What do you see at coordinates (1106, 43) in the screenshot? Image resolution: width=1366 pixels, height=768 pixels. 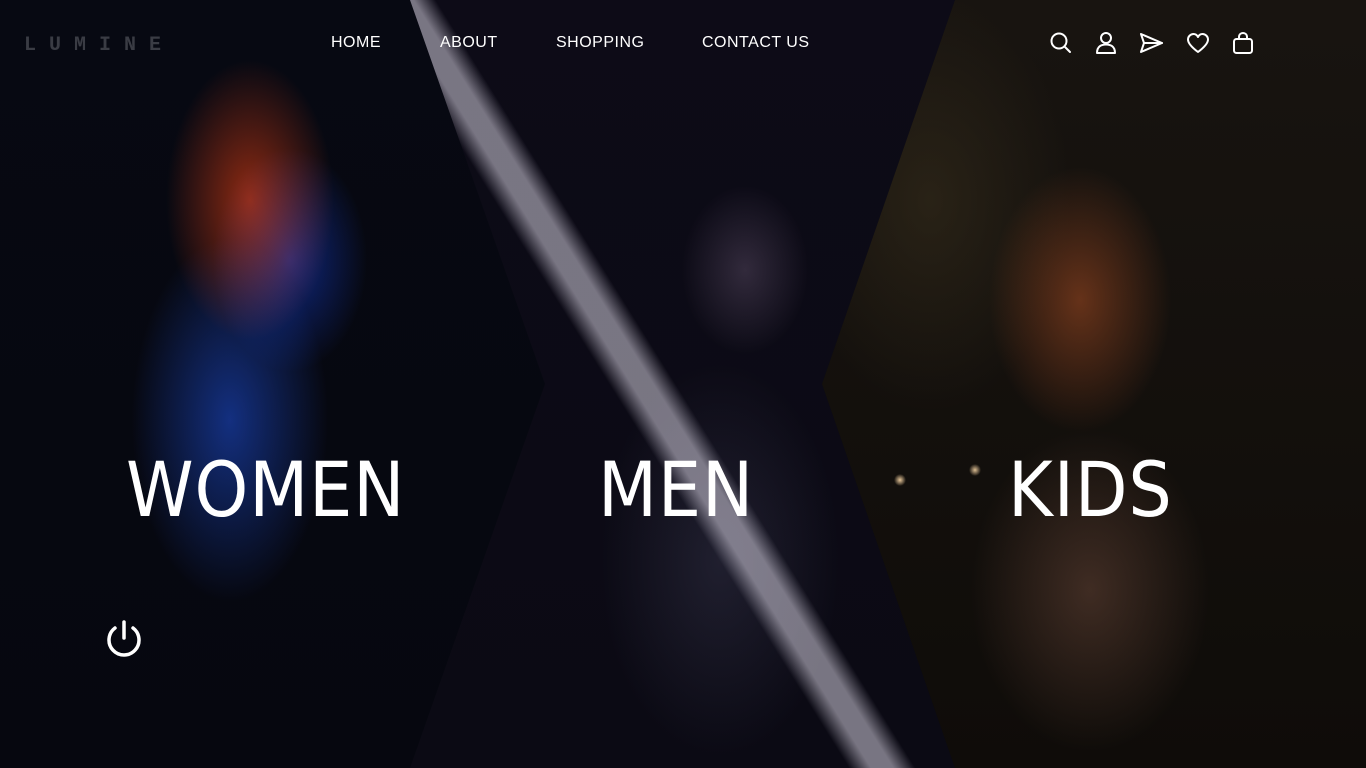 I see `user-icon` at bounding box center [1106, 43].